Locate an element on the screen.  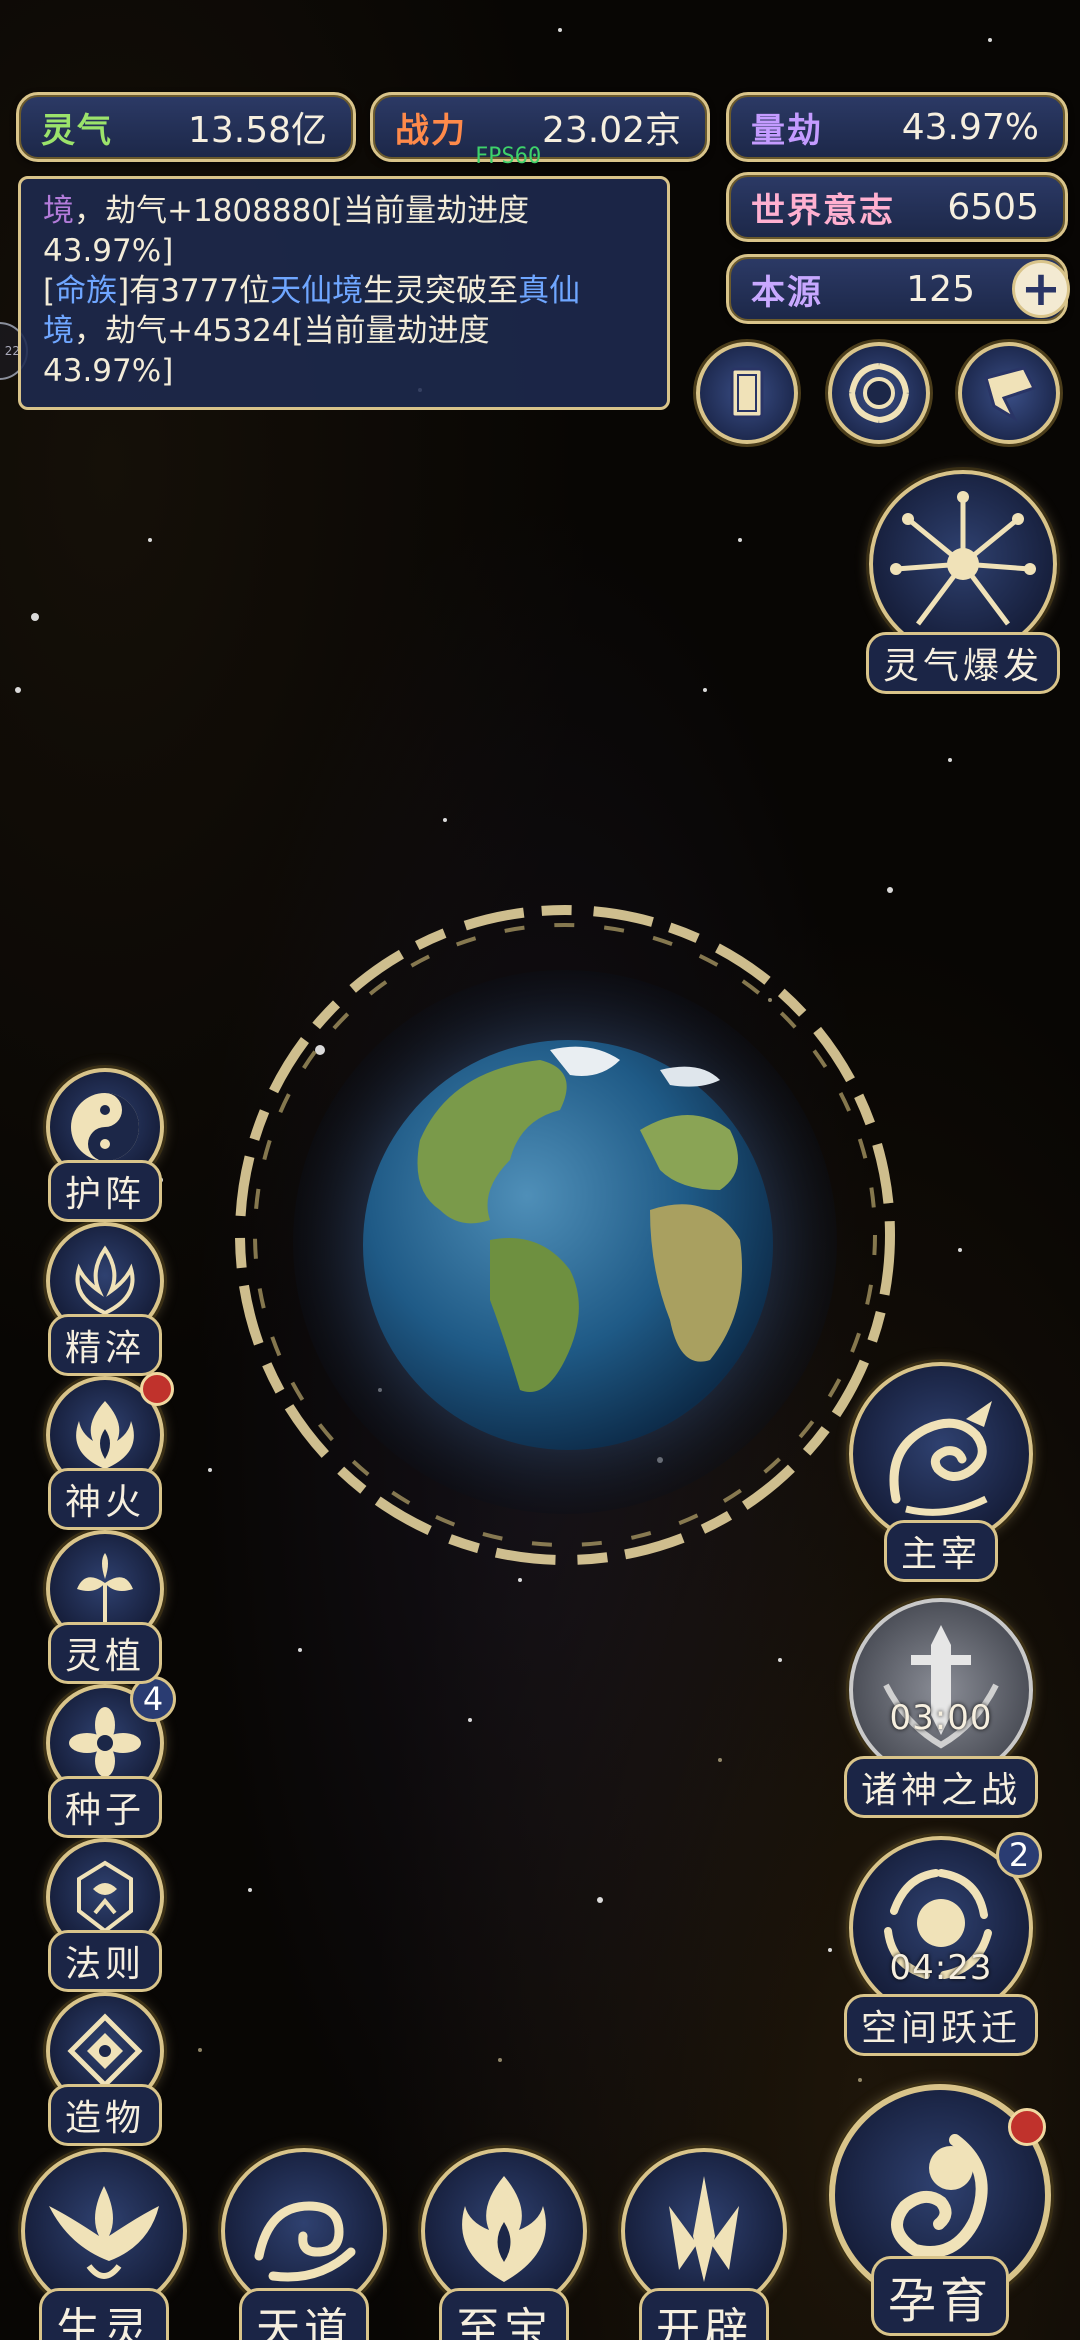
flag-icon is located at coordinates (1010, 394).